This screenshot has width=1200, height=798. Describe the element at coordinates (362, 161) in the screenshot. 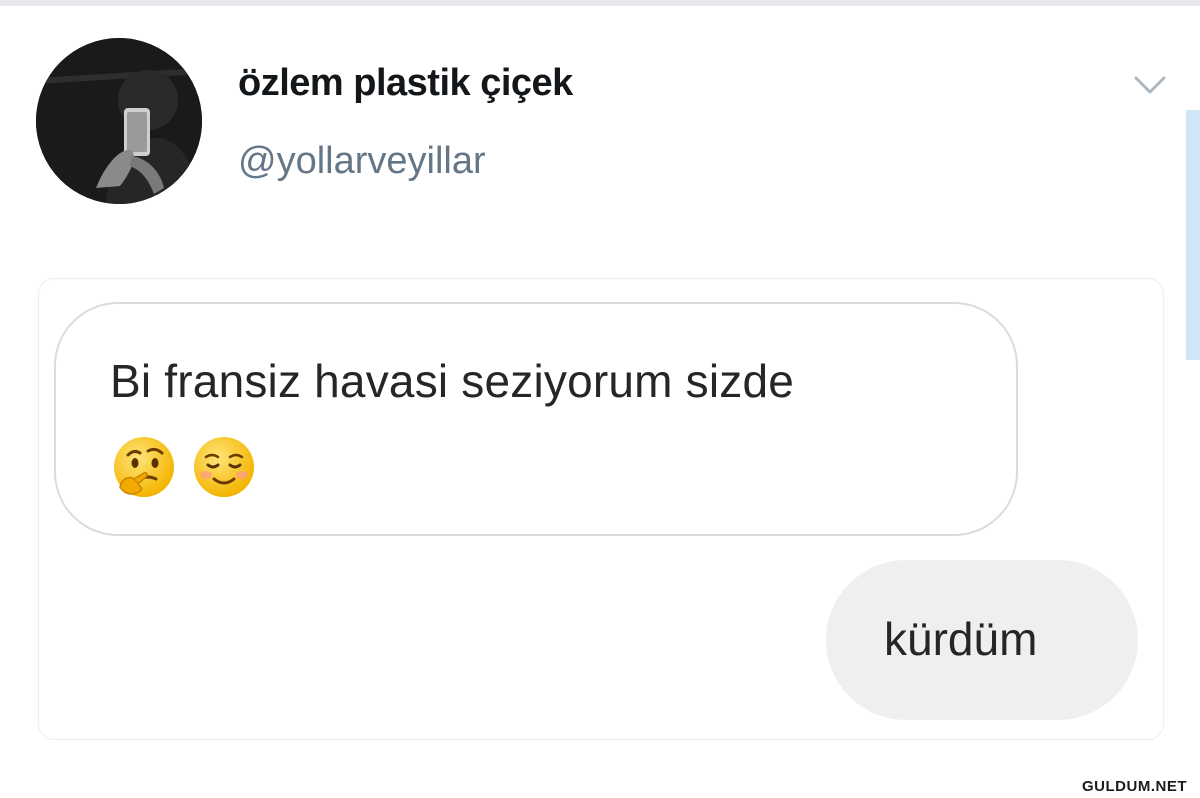

I see `user-handle: @yollarveyillar` at that location.